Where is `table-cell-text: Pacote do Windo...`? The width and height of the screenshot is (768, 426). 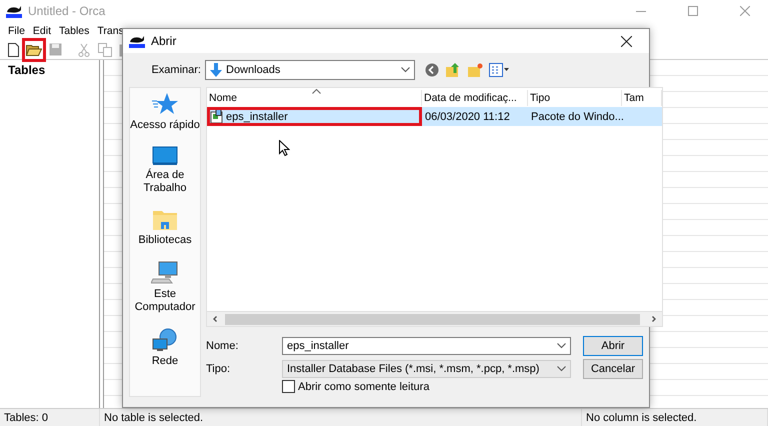
table-cell-text: Pacote do Windo... is located at coordinates (576, 117).